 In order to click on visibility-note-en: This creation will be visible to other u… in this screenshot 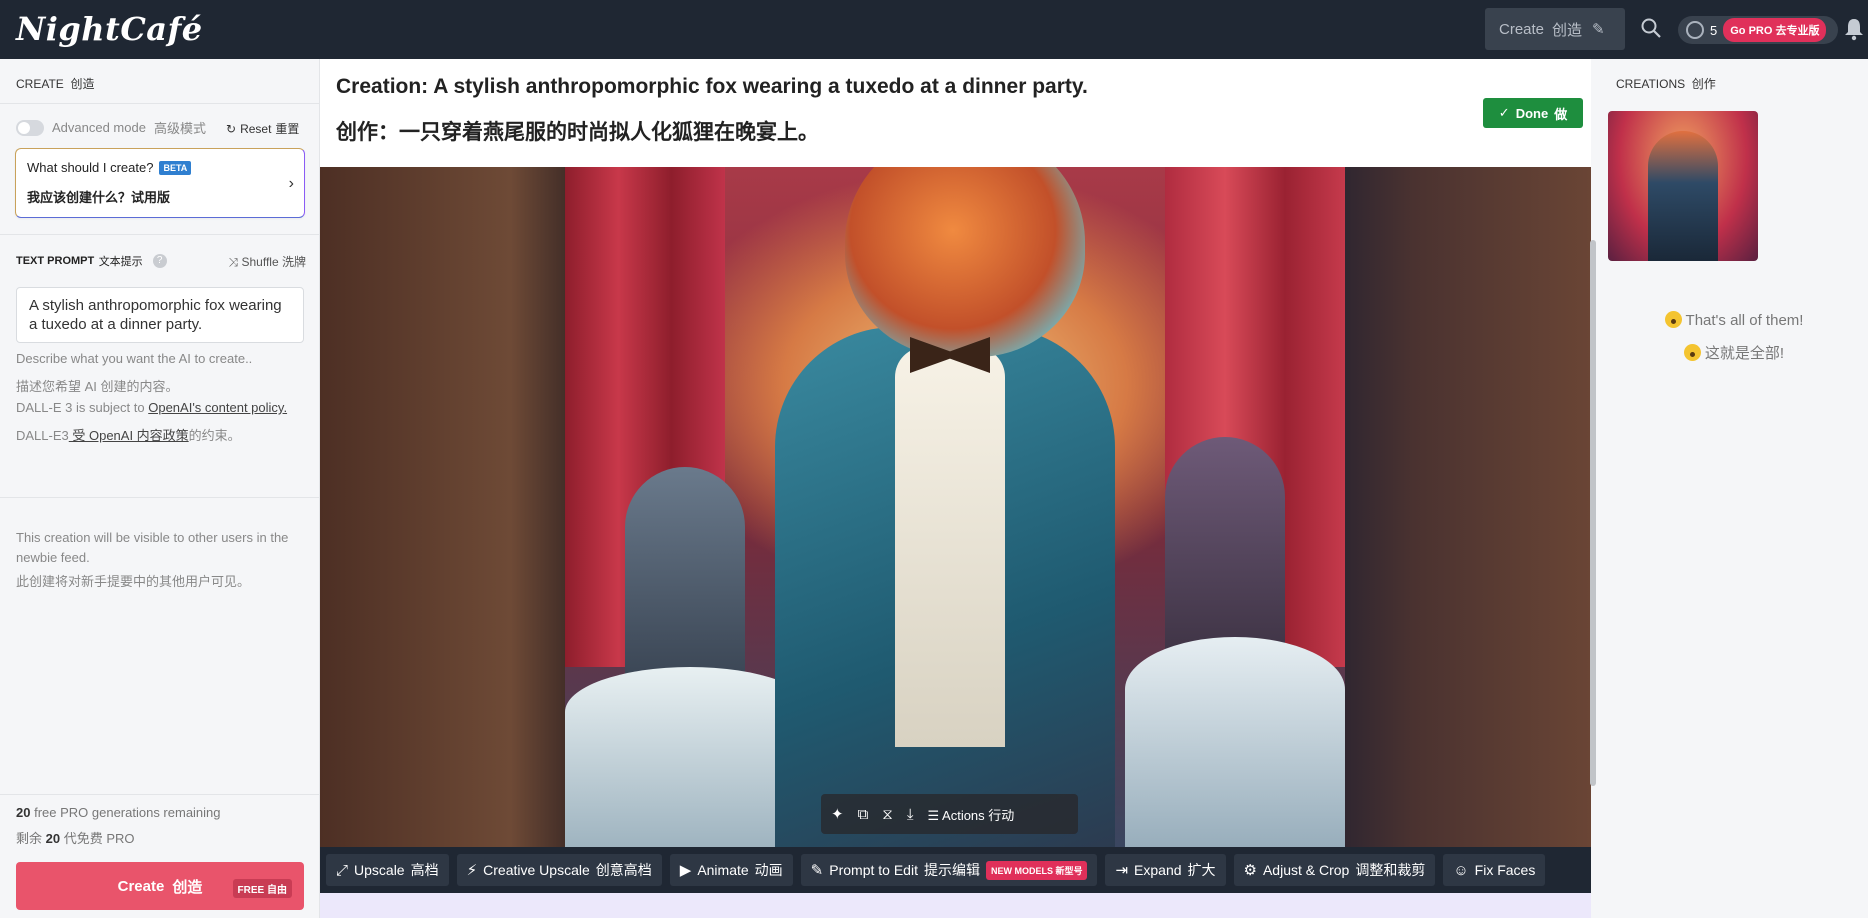, I will do `click(152, 547)`.